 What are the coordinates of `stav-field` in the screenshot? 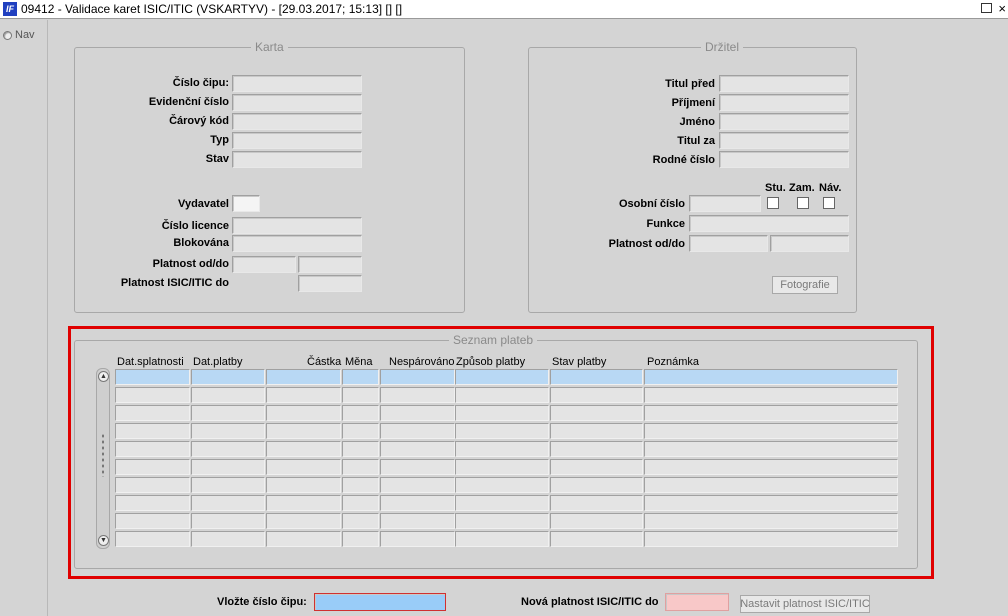 It's located at (297, 159).